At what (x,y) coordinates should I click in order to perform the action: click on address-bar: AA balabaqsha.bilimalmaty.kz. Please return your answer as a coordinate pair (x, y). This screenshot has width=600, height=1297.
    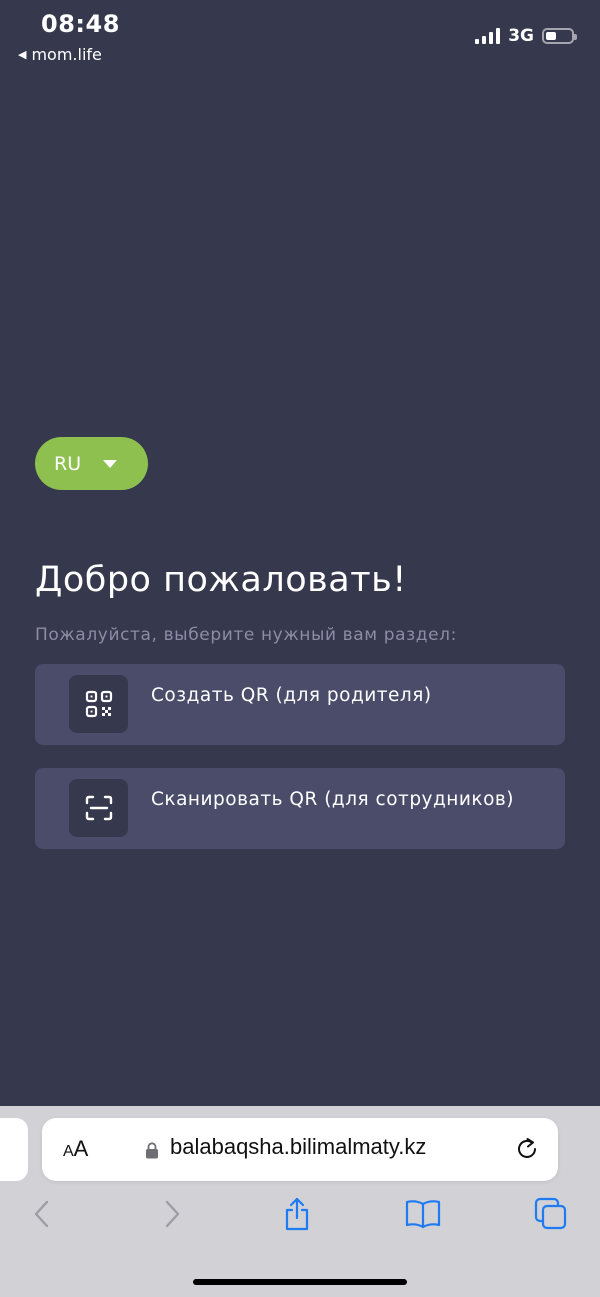
    Looking at the image, I should click on (300, 1149).